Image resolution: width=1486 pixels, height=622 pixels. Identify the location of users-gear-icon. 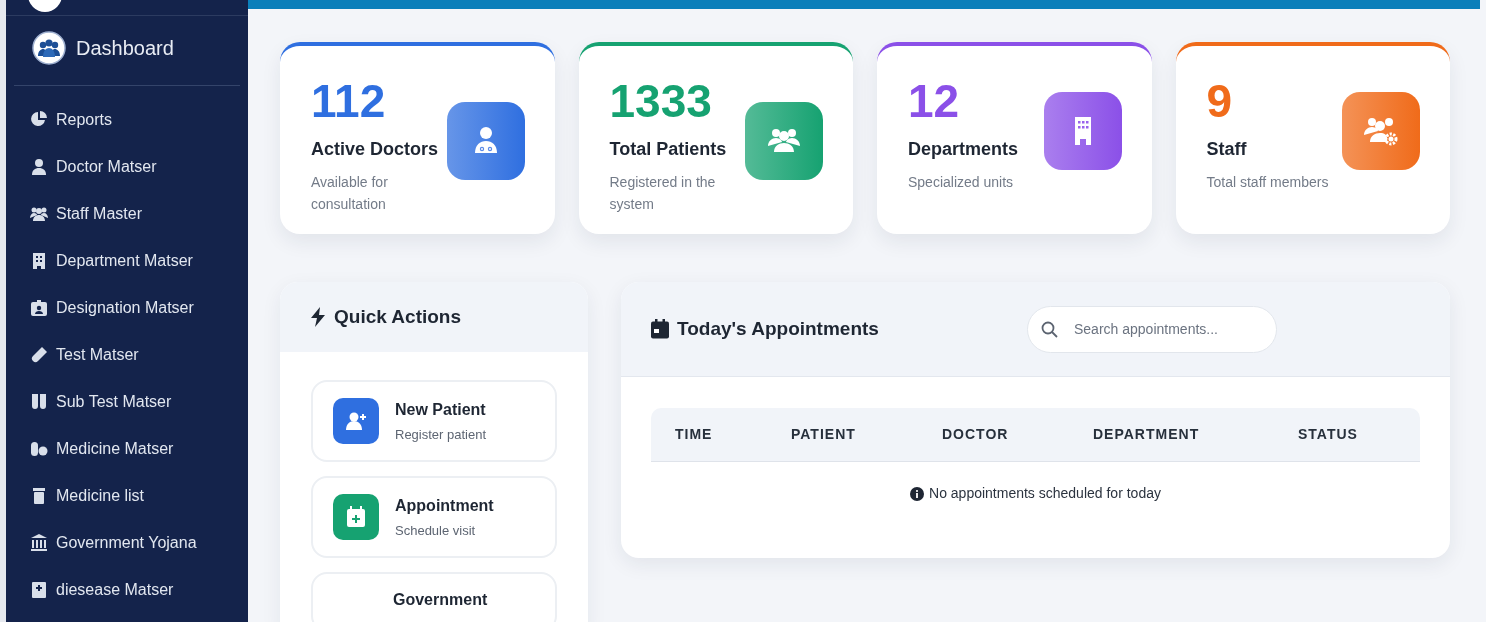
(1381, 131).